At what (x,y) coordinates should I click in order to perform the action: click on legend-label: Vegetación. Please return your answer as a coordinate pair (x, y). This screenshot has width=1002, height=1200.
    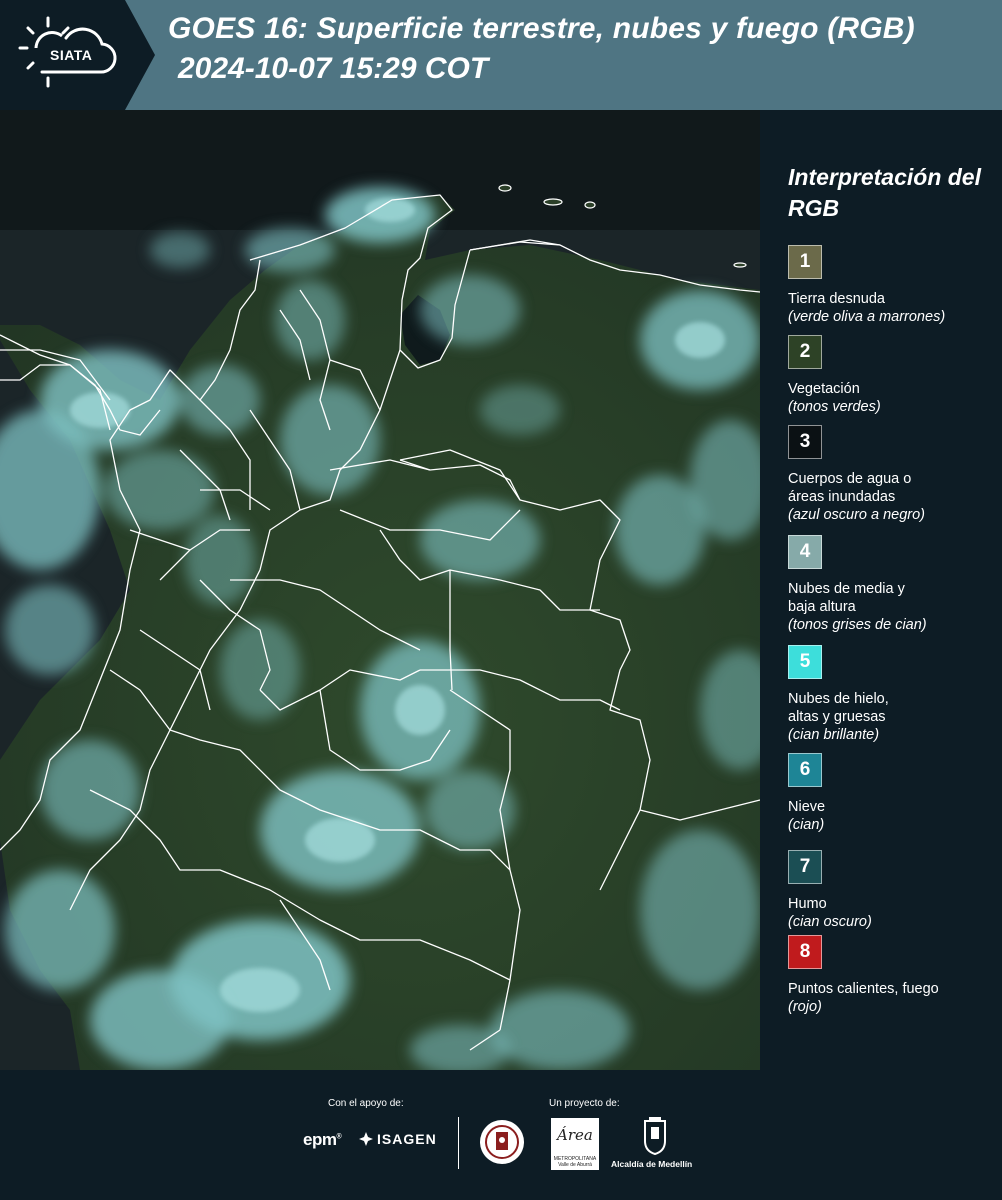
    Looking at the image, I should click on (824, 389).